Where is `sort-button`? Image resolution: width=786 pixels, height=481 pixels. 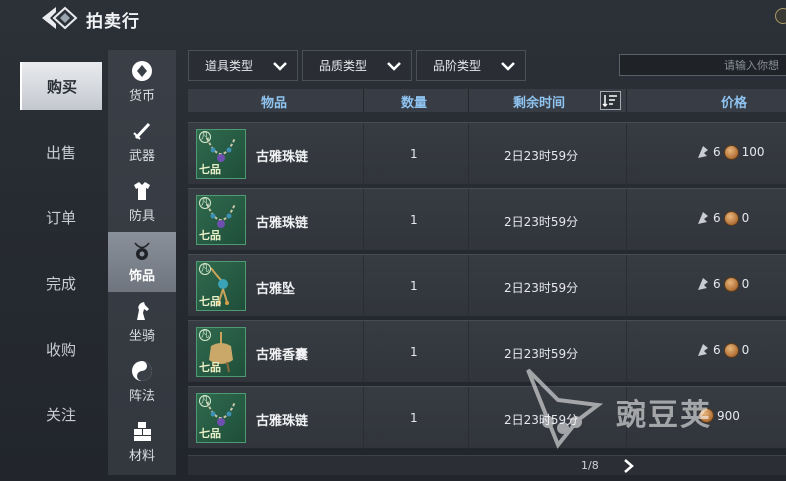 sort-button is located at coordinates (610, 100).